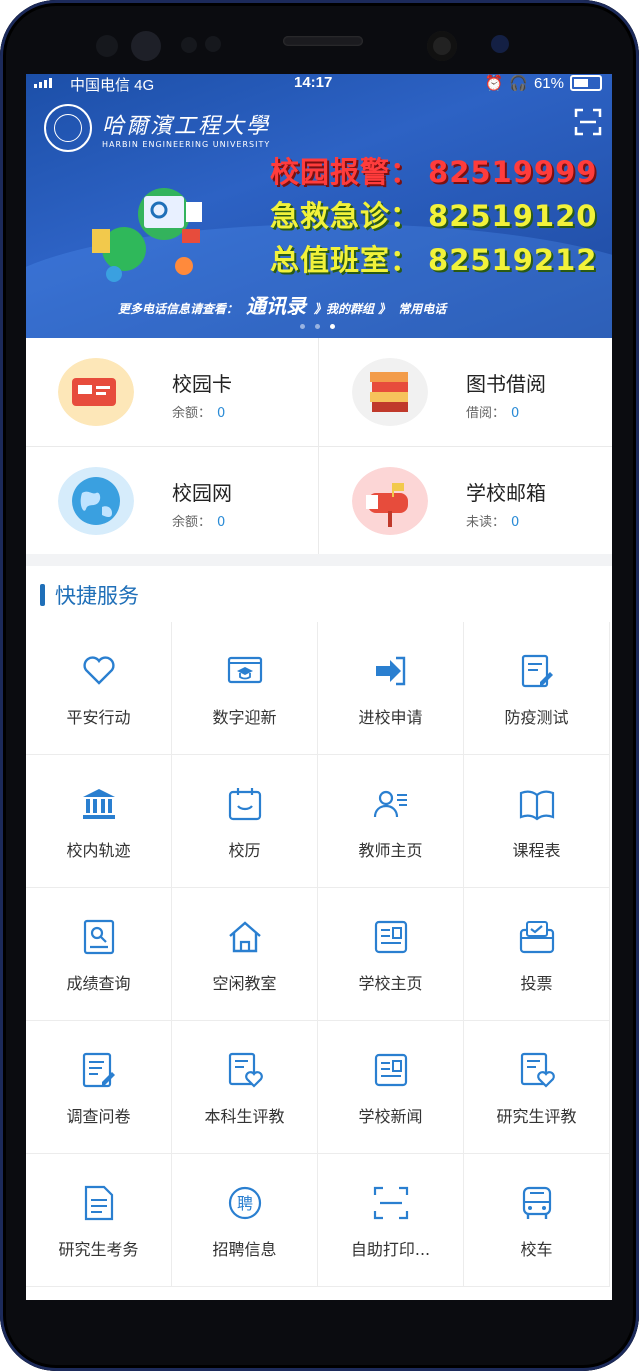 The height and width of the screenshot is (1371, 639). I want to click on service-item: 平安行动, so click(99, 688).